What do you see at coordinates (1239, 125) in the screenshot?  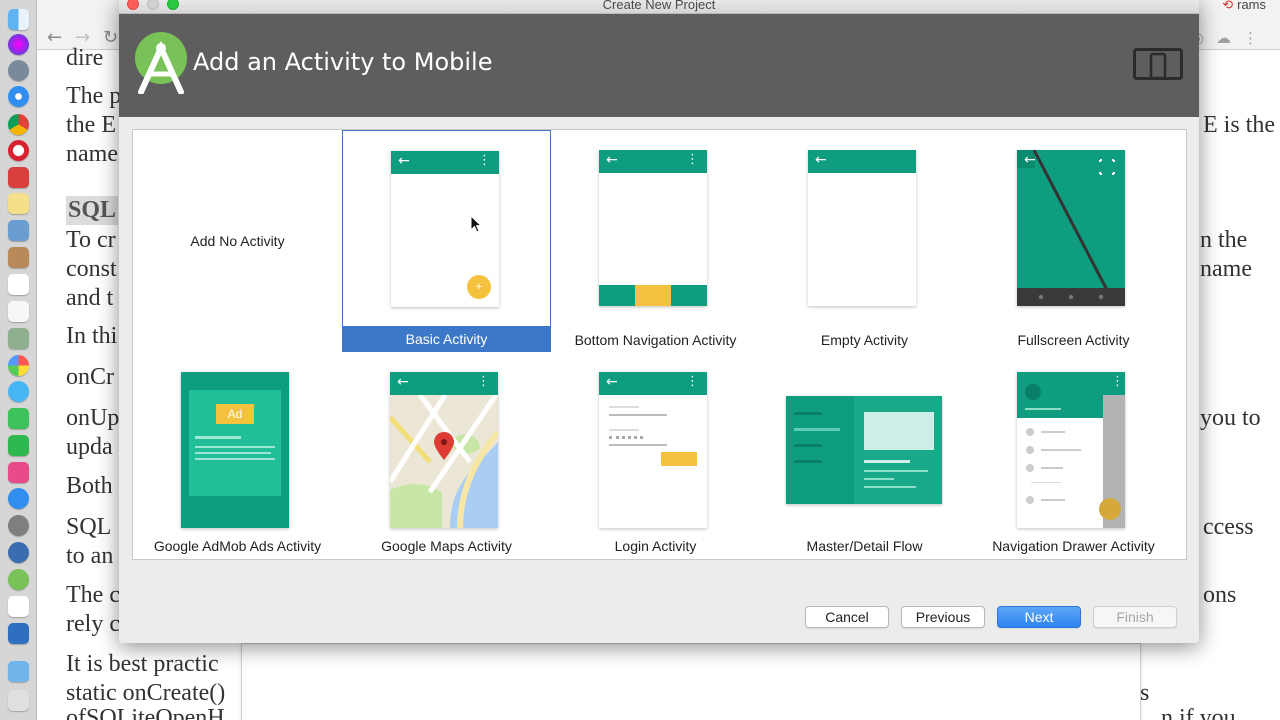 I see `bg-text: E is the` at bounding box center [1239, 125].